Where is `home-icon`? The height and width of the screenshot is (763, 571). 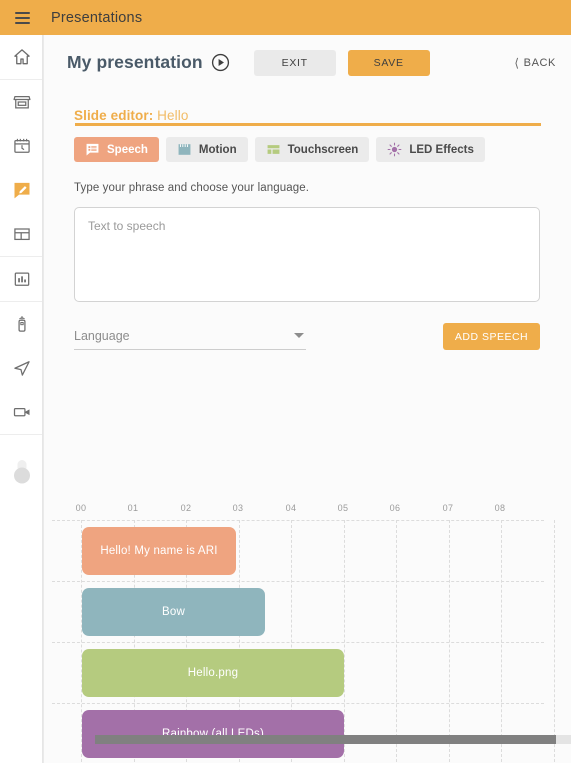 home-icon is located at coordinates (21, 57).